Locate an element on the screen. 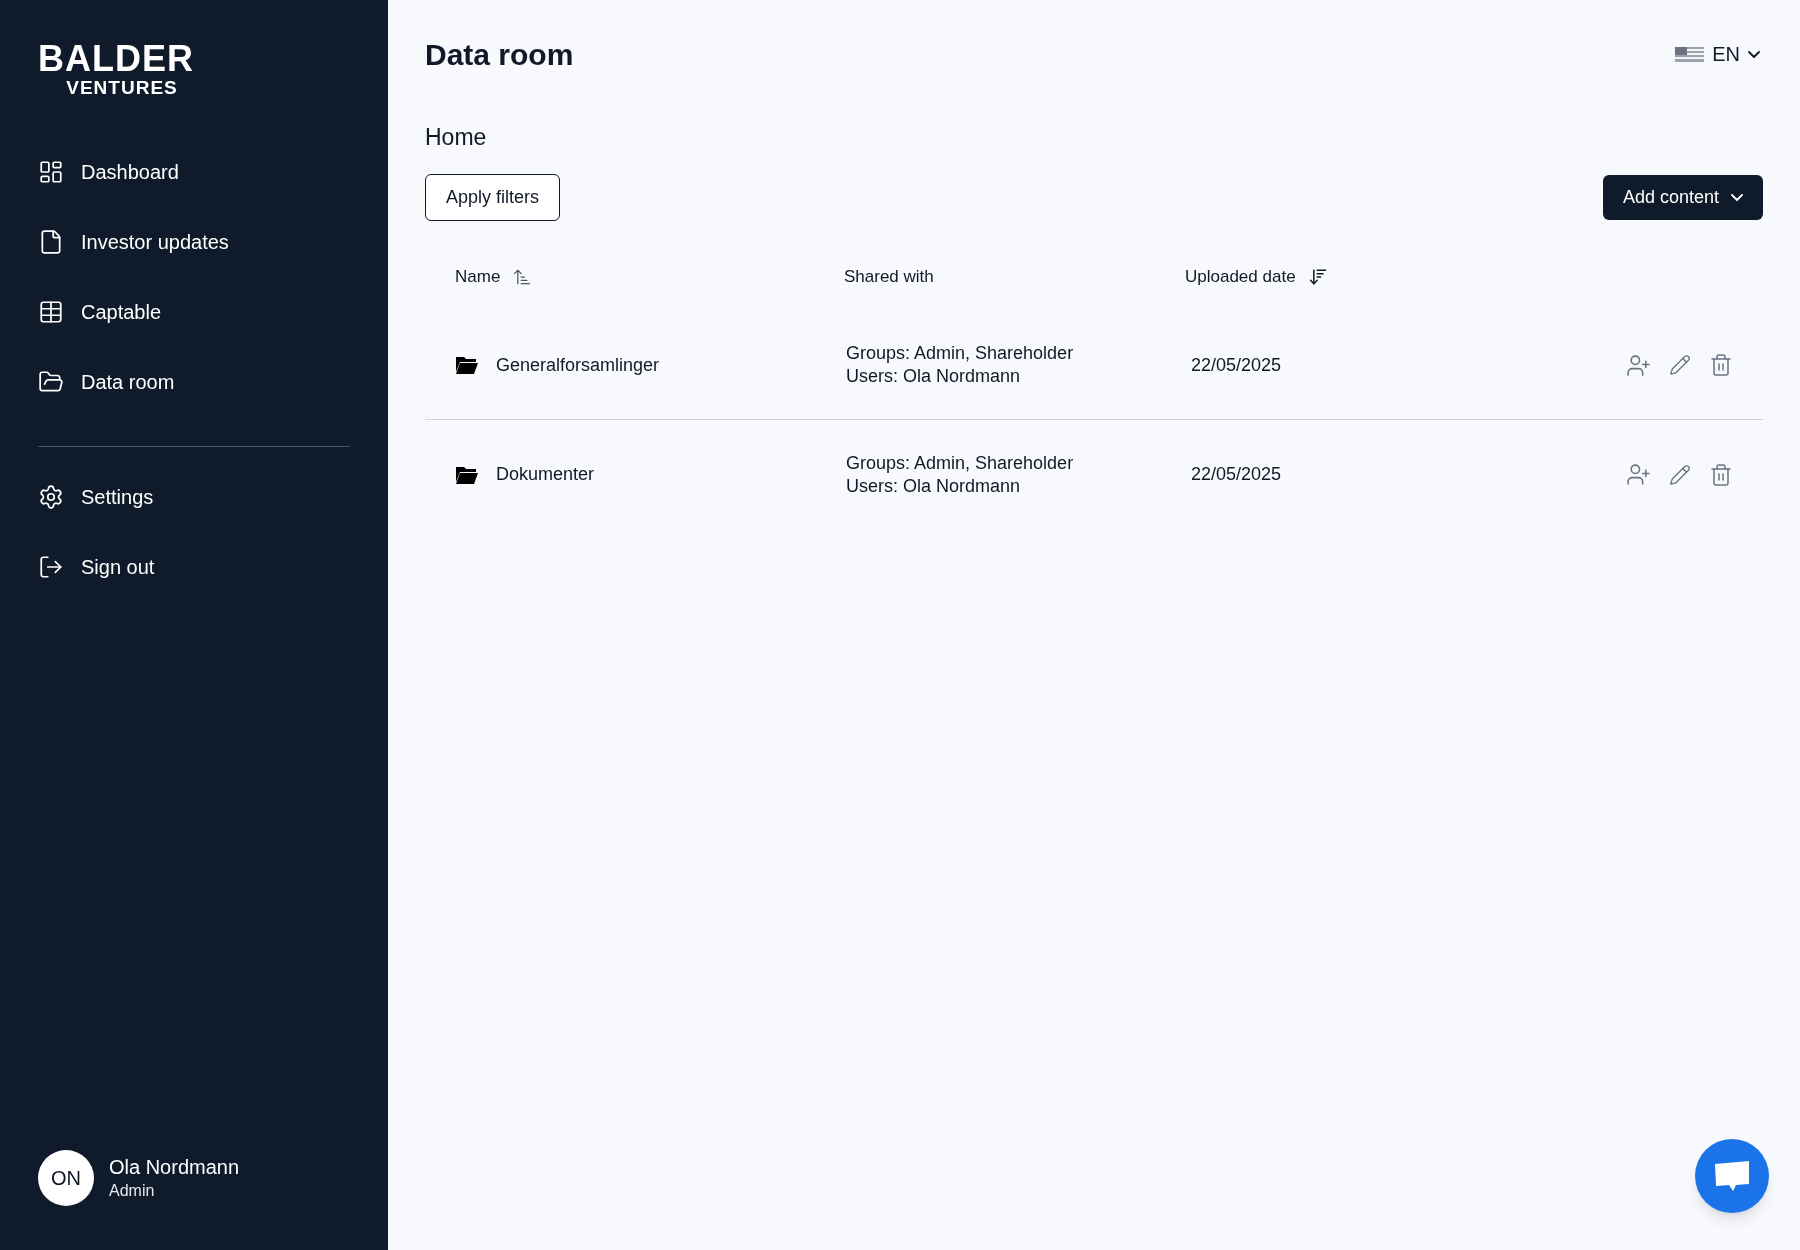 The width and height of the screenshot is (1800, 1250). settings-icon is located at coordinates (51, 497).